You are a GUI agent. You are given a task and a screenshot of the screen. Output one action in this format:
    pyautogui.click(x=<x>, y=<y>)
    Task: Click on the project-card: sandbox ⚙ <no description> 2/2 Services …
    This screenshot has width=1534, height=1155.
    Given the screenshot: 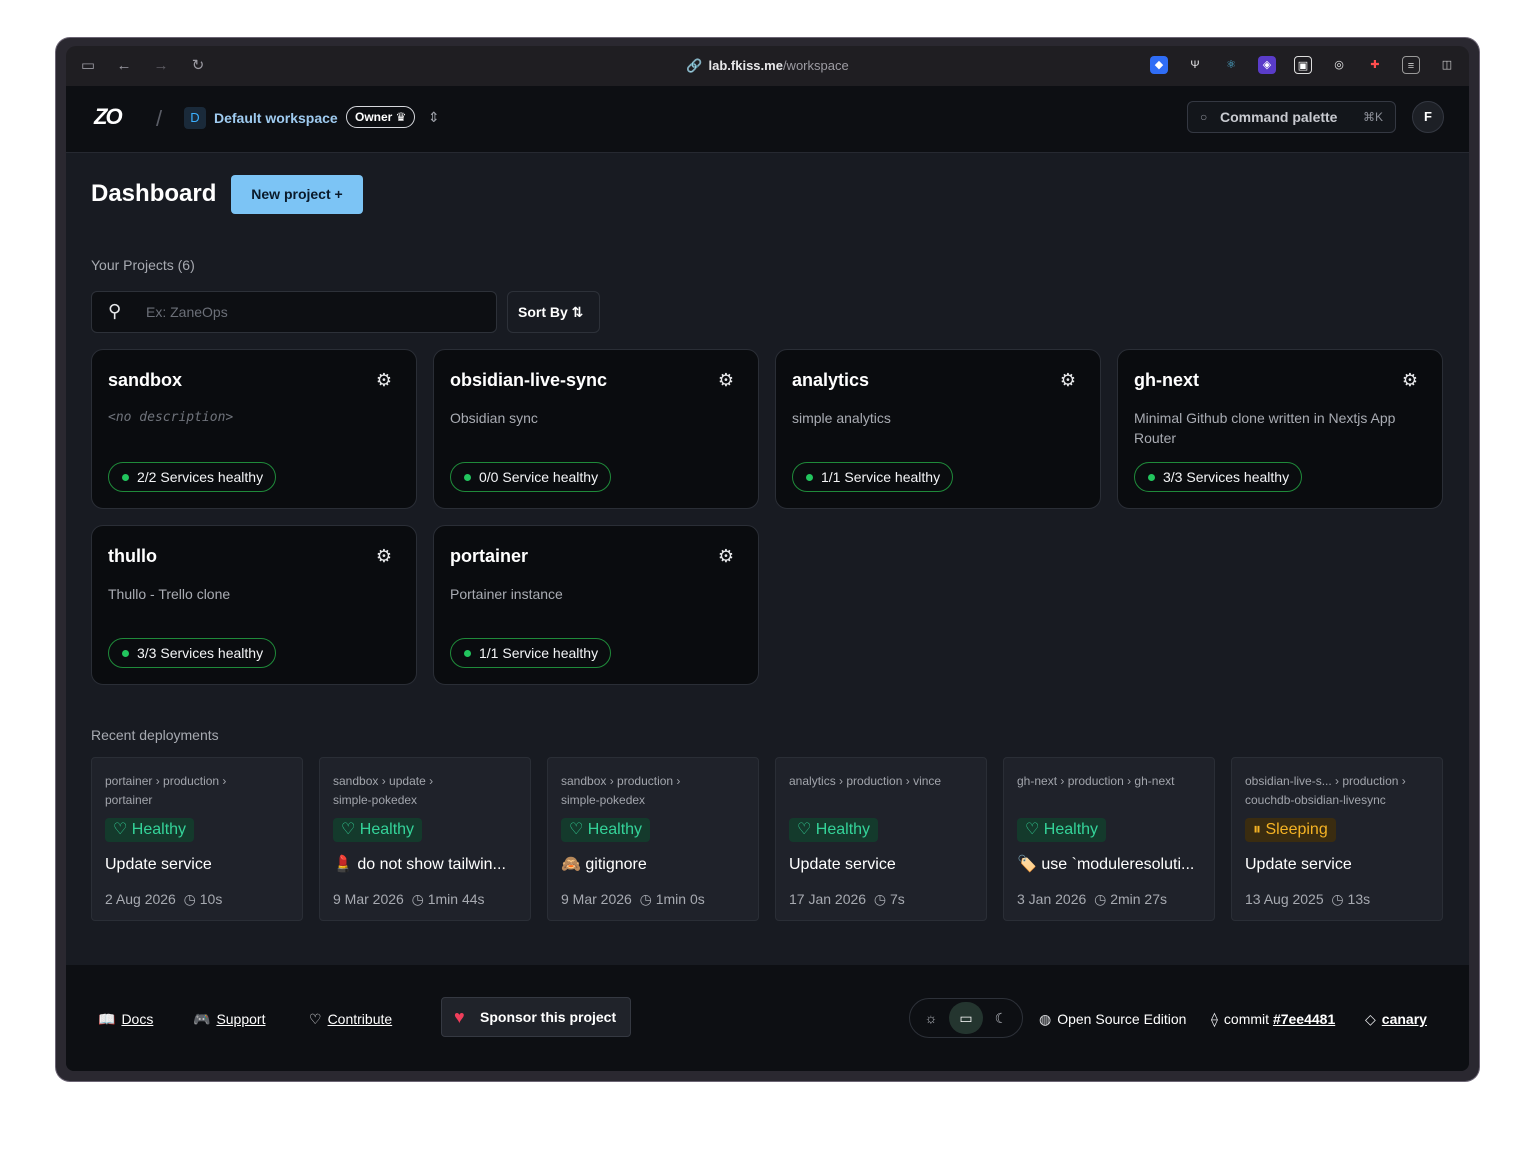 What is the action you would take?
    pyautogui.click(x=254, y=429)
    